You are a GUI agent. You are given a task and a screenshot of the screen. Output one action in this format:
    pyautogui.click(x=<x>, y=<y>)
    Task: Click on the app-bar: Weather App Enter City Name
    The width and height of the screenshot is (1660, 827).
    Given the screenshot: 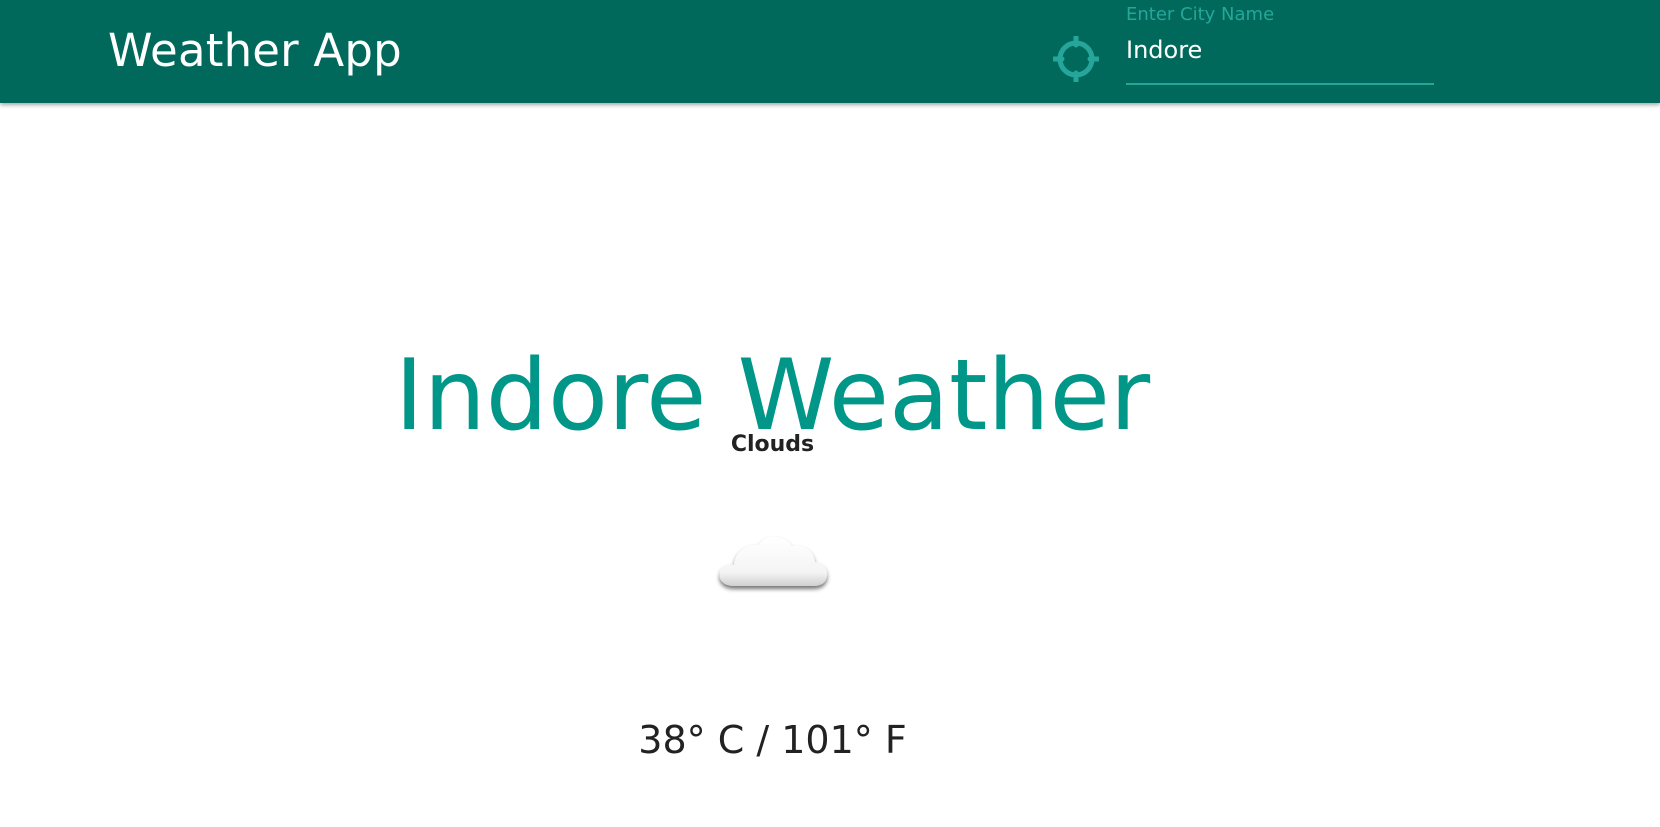 What is the action you would take?
    pyautogui.click(x=830, y=51)
    